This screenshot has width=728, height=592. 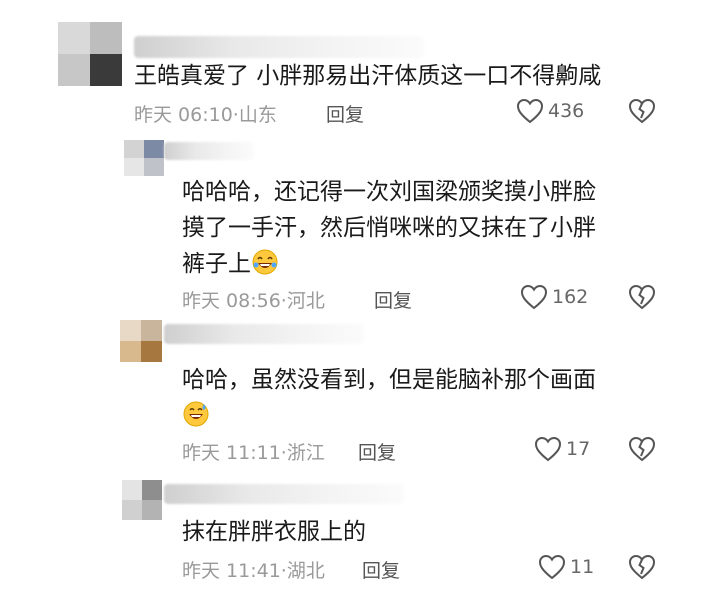 What do you see at coordinates (183, 115) in the screenshot?
I see `timestamp: 昨天 06:10` at bounding box center [183, 115].